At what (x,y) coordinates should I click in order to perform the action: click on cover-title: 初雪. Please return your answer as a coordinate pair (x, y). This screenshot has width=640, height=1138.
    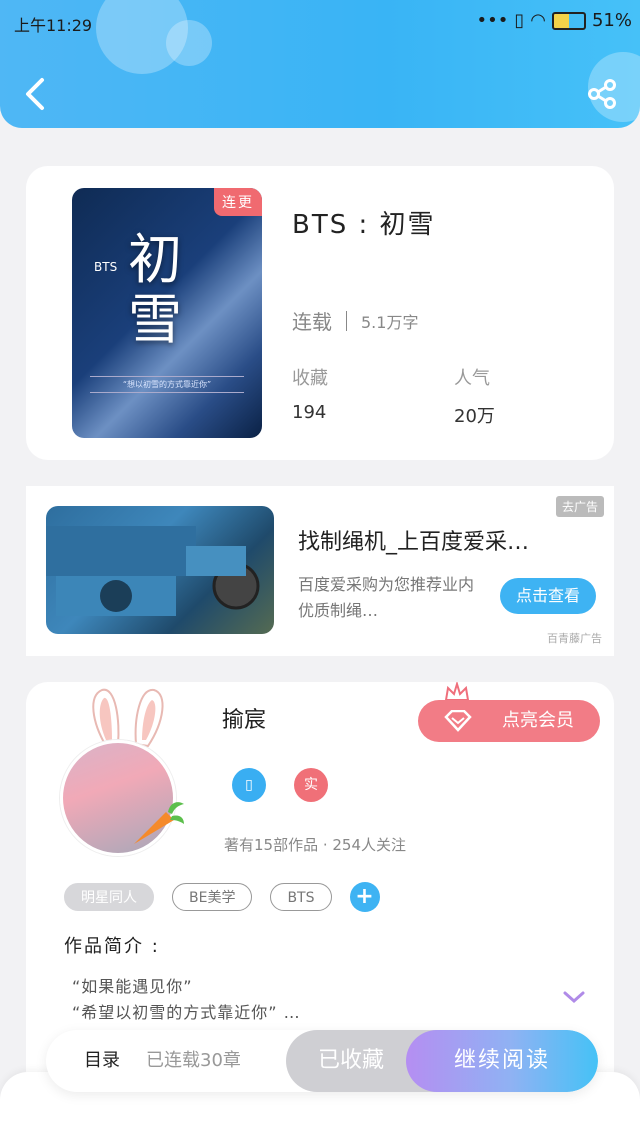
    Looking at the image, I should click on (155, 289).